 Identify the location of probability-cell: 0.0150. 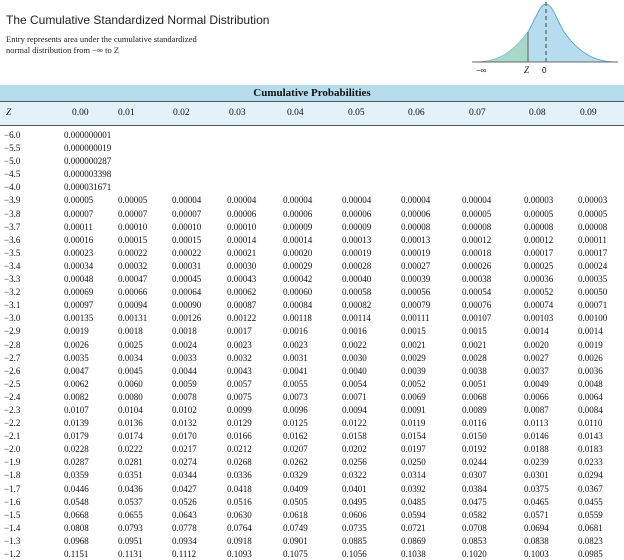
(474, 436).